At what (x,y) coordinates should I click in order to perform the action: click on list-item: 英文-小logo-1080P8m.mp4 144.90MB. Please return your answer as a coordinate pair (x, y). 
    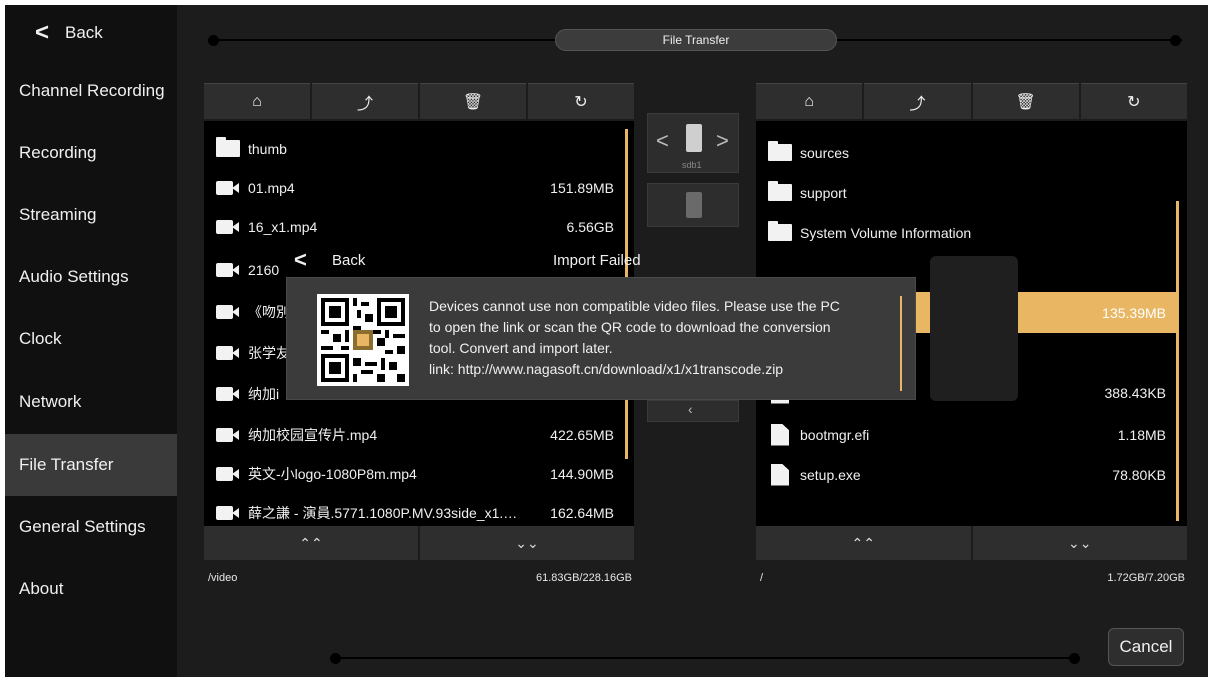
    Looking at the image, I should click on (414, 473).